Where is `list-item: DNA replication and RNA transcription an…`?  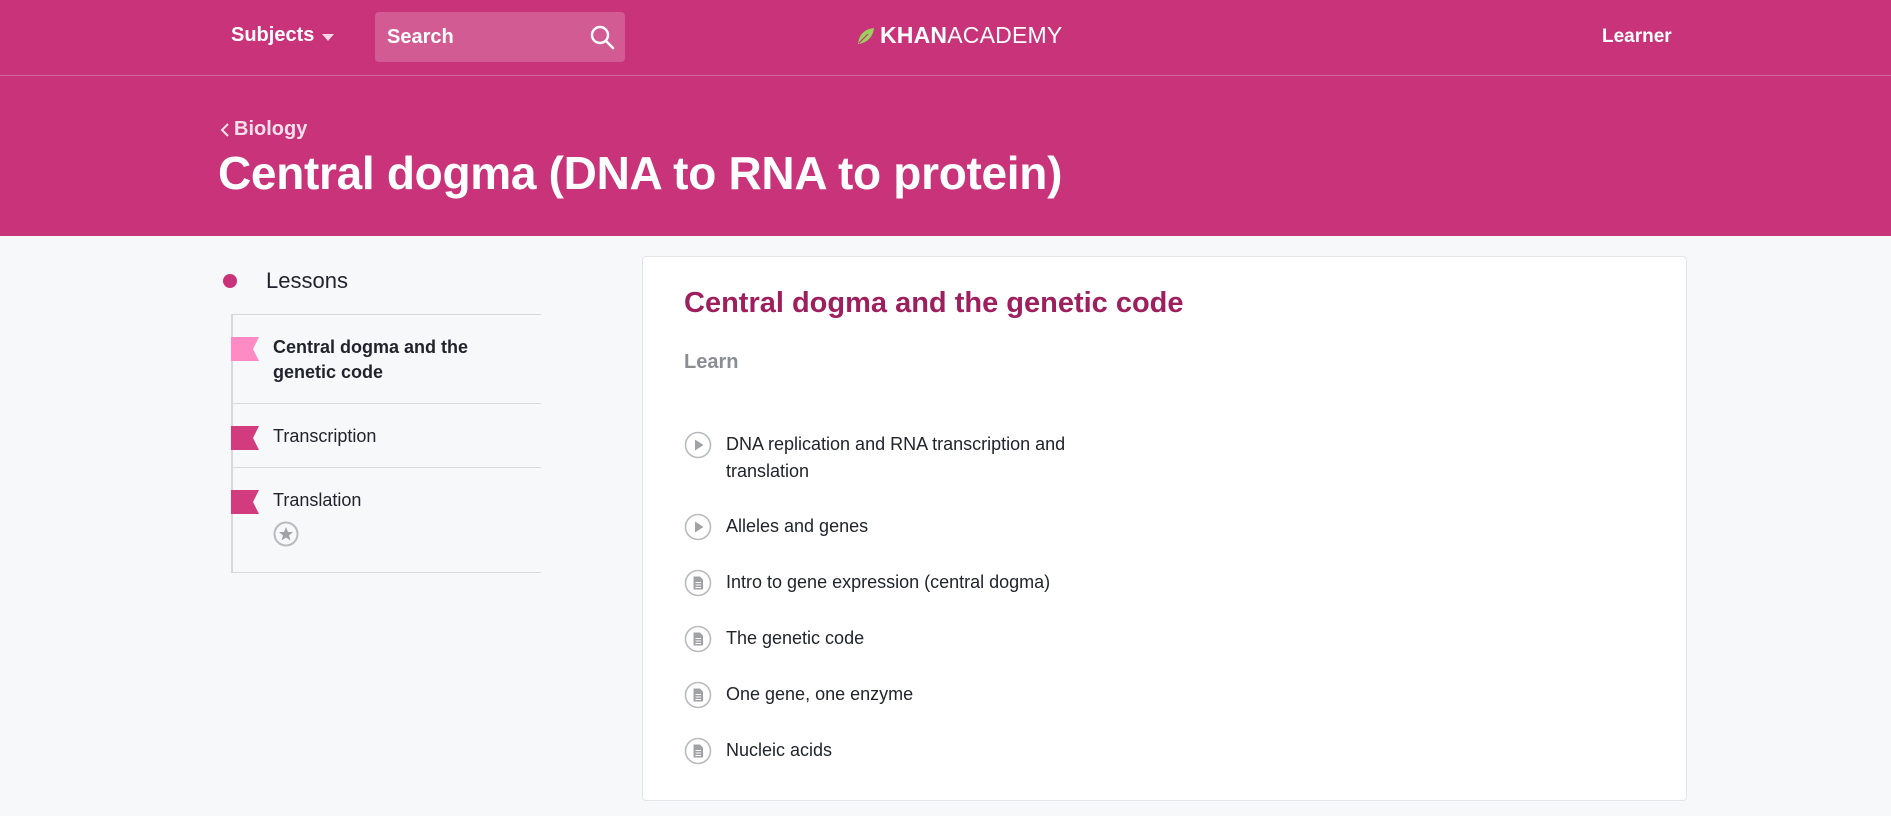 list-item: DNA replication and RNA transcription an… is located at coordinates (914, 458).